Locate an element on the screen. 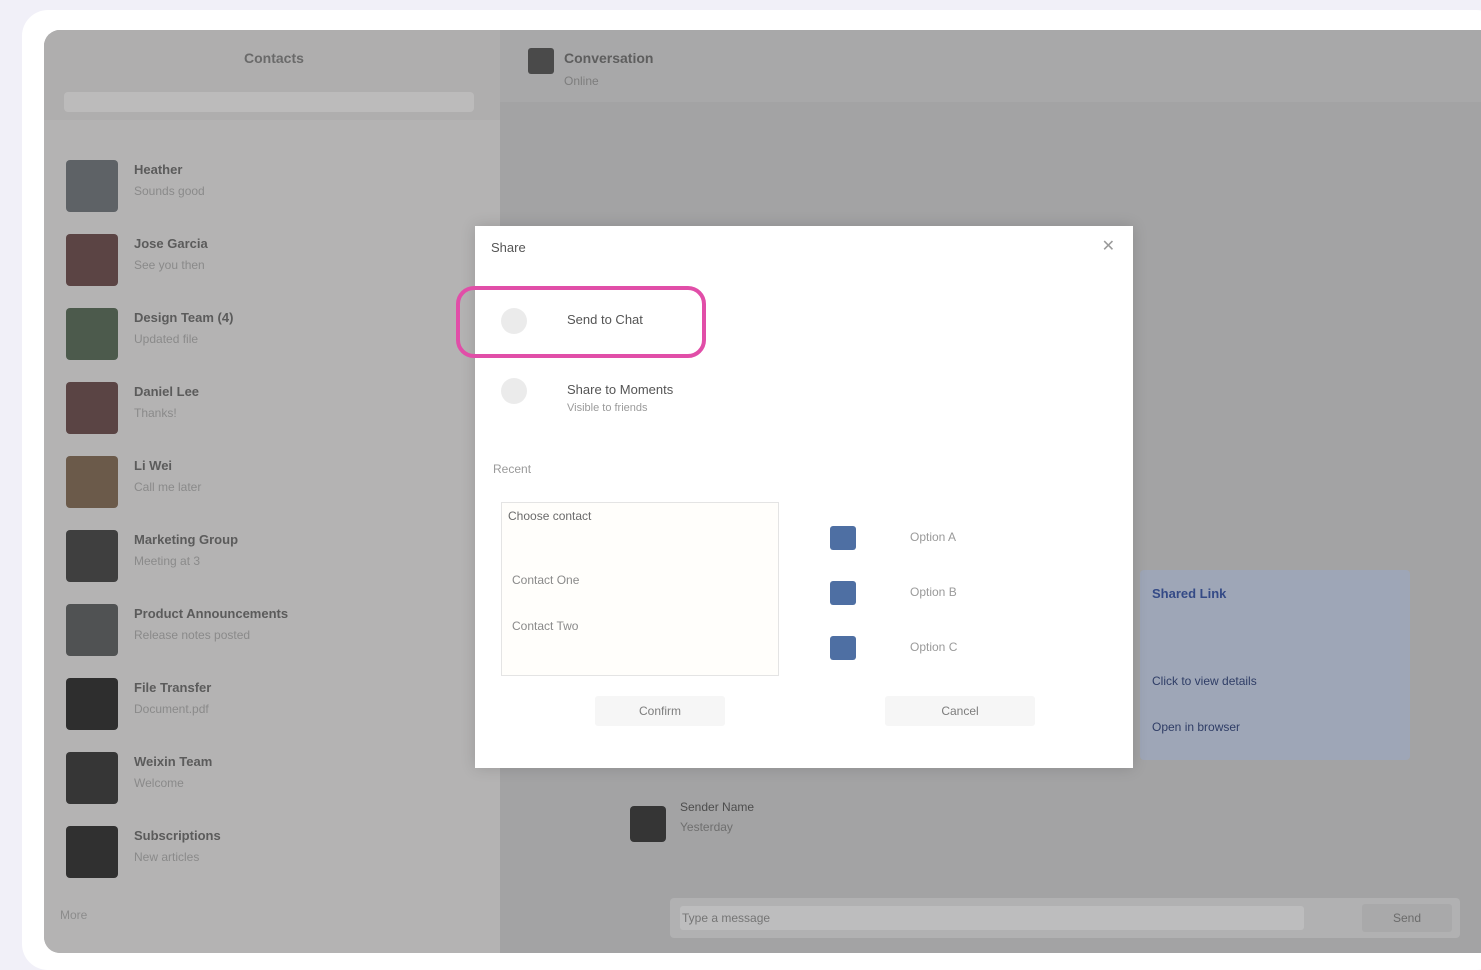  sender-timestamp: Yesterday is located at coordinates (706, 827).